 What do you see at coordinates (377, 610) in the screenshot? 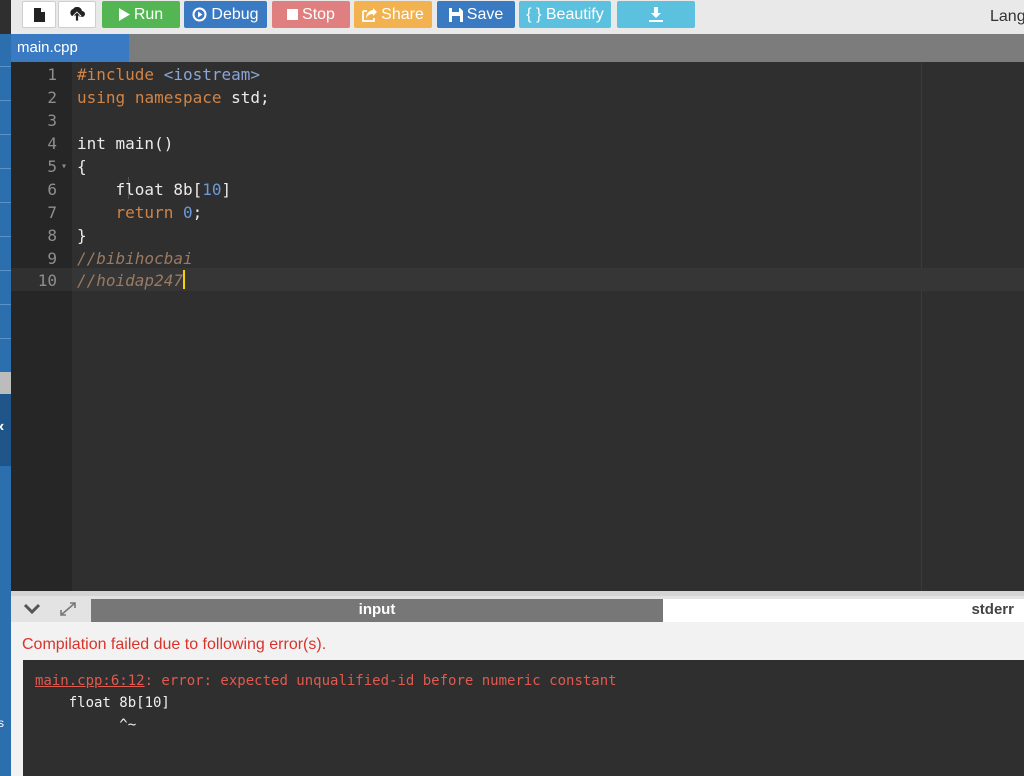
I see `tab-input: input` at bounding box center [377, 610].